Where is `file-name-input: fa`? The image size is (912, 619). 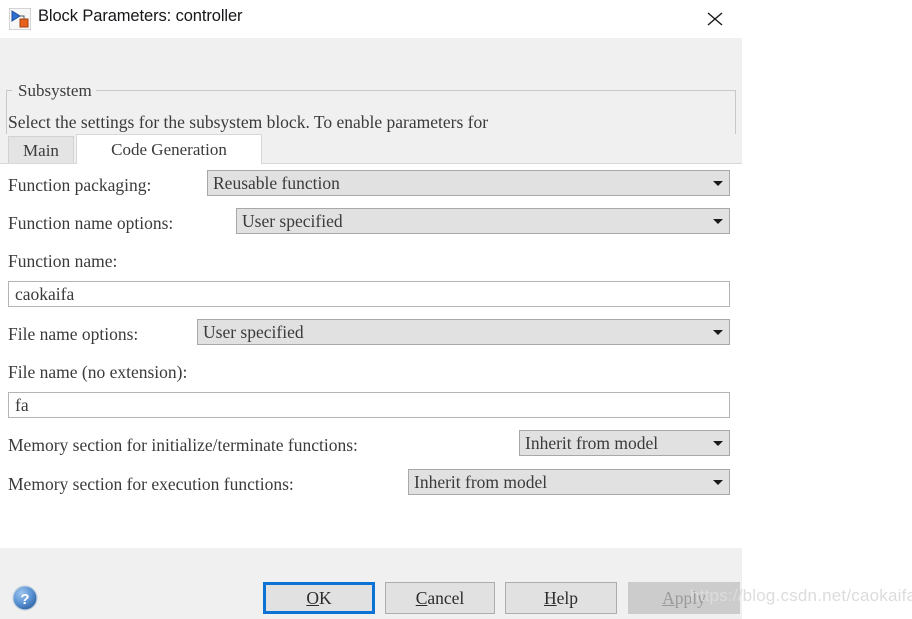
file-name-input: fa is located at coordinates (369, 405).